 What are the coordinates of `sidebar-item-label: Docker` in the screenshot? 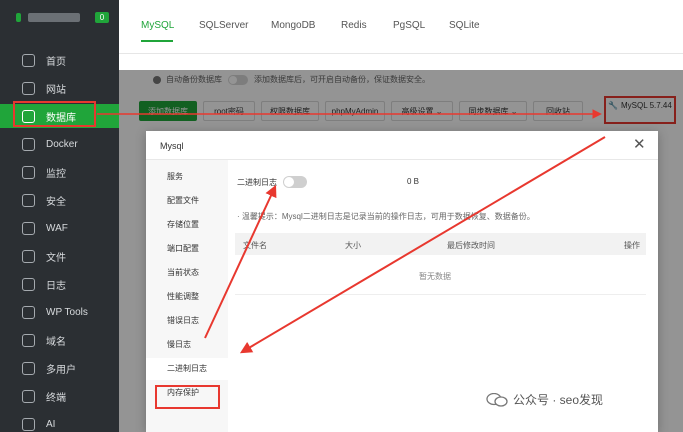 It's located at (62, 144).